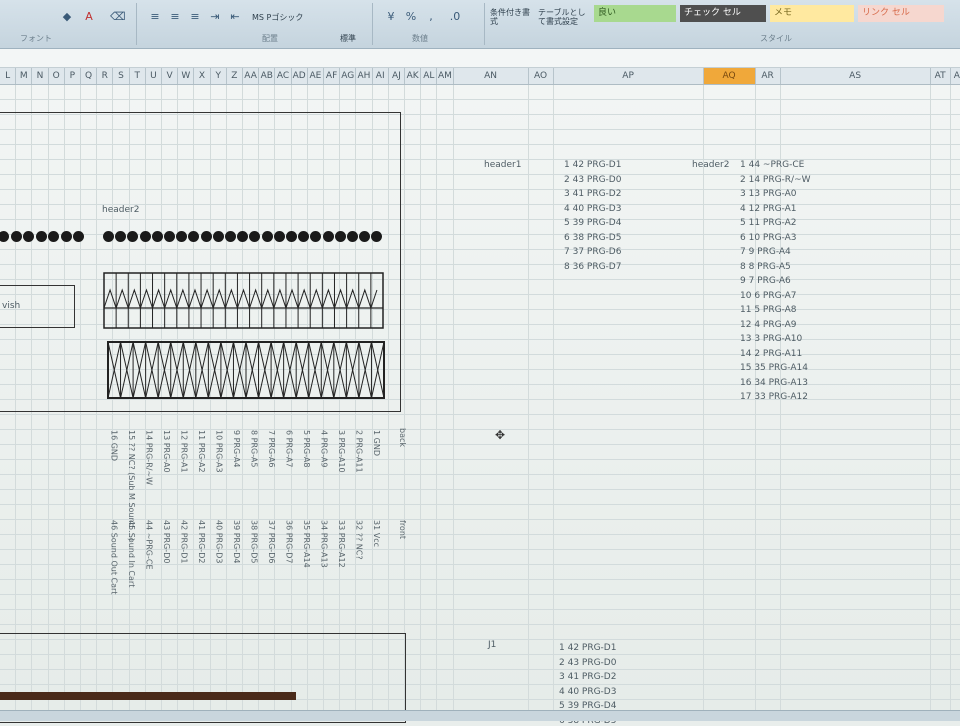 This screenshot has width=960, height=726. What do you see at coordinates (772, 165) in the screenshot?
I see `pin-row: 1 44 ~PRG-CE` at bounding box center [772, 165].